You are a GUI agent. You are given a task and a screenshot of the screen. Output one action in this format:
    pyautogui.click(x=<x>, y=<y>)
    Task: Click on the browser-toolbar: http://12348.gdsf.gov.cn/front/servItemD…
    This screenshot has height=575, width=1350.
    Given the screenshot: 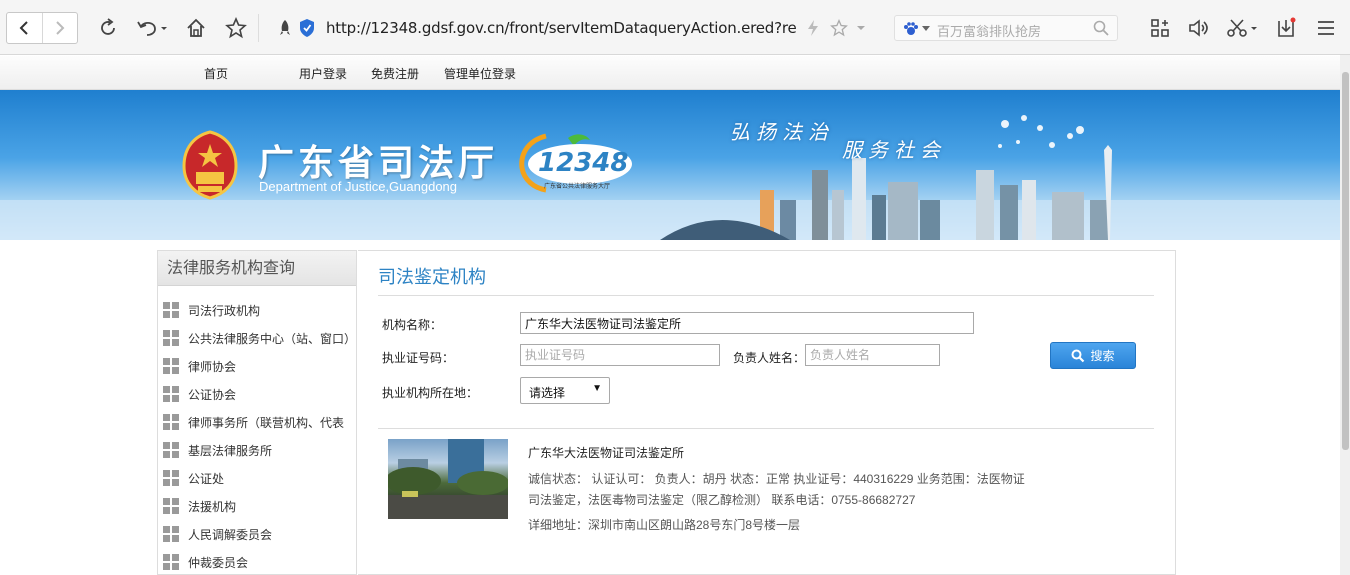 What is the action you would take?
    pyautogui.click(x=675, y=27)
    